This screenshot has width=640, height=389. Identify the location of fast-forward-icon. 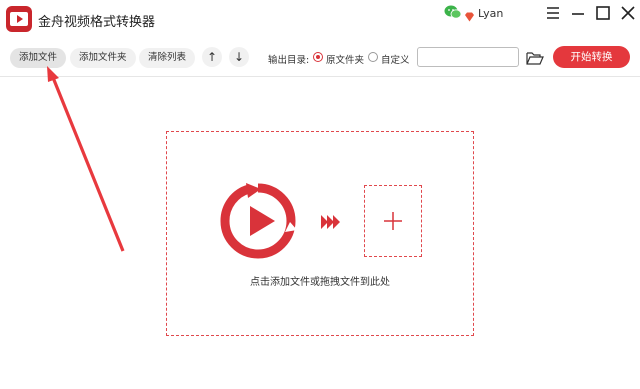
(331, 223).